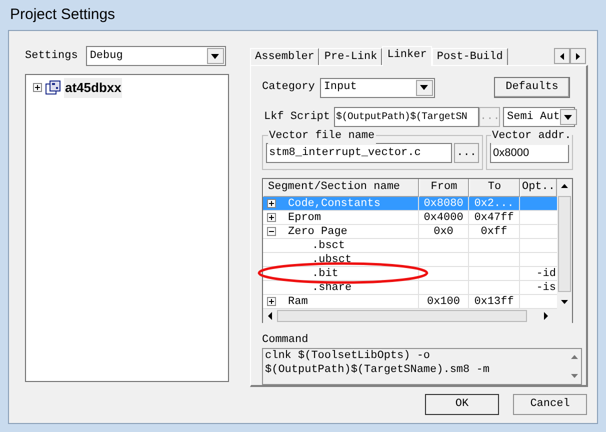 This screenshot has height=432, width=606. I want to click on table-row: Eprom 0x4000 0x47ff, so click(410, 218).